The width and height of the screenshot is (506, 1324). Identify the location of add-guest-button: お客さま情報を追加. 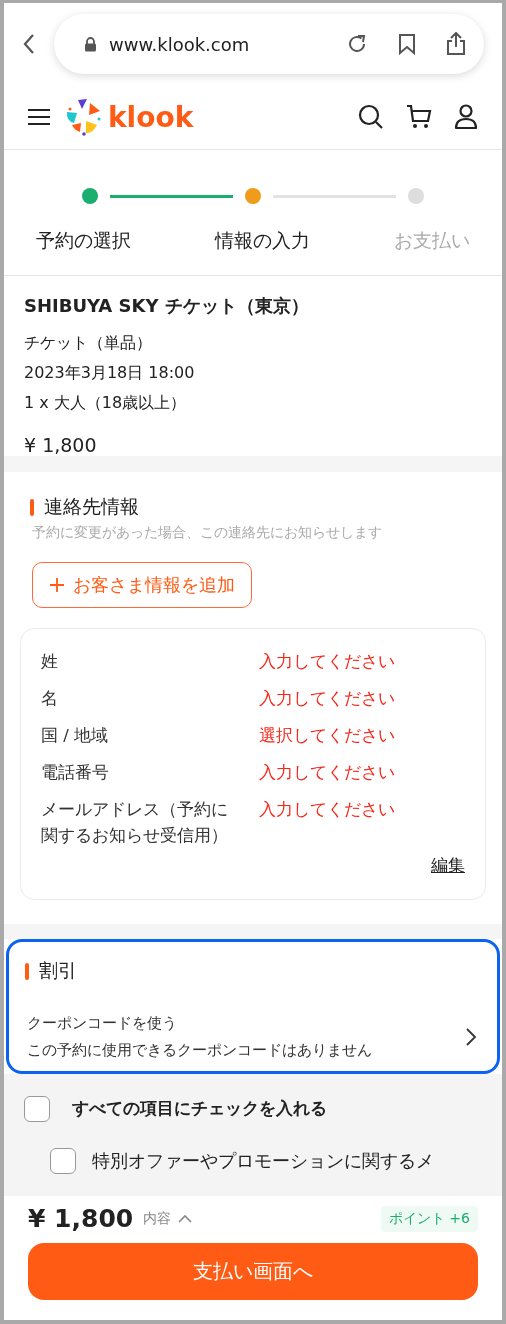
(142, 585).